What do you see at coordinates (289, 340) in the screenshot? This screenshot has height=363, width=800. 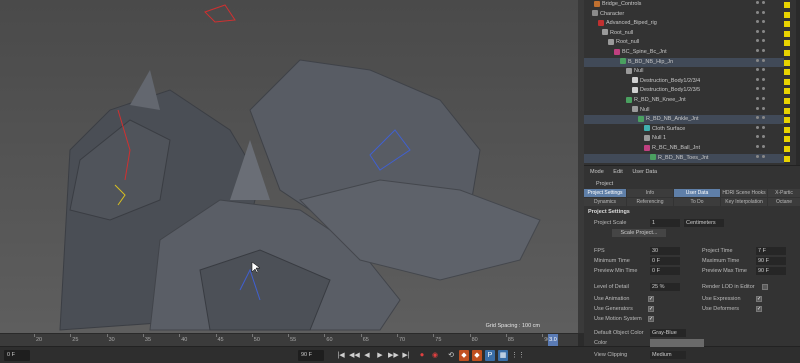 I see `timeline-ruler: 2025303540455055606570758085903.0` at bounding box center [289, 340].